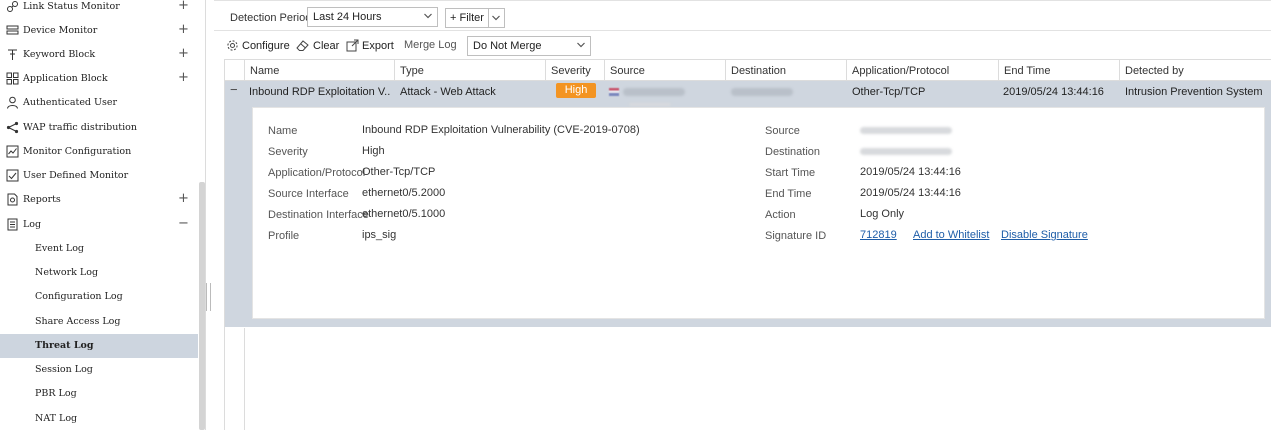 The width and height of the screenshot is (1271, 430). What do you see at coordinates (574, 70) in the screenshot?
I see `column-header-severity: Severity` at bounding box center [574, 70].